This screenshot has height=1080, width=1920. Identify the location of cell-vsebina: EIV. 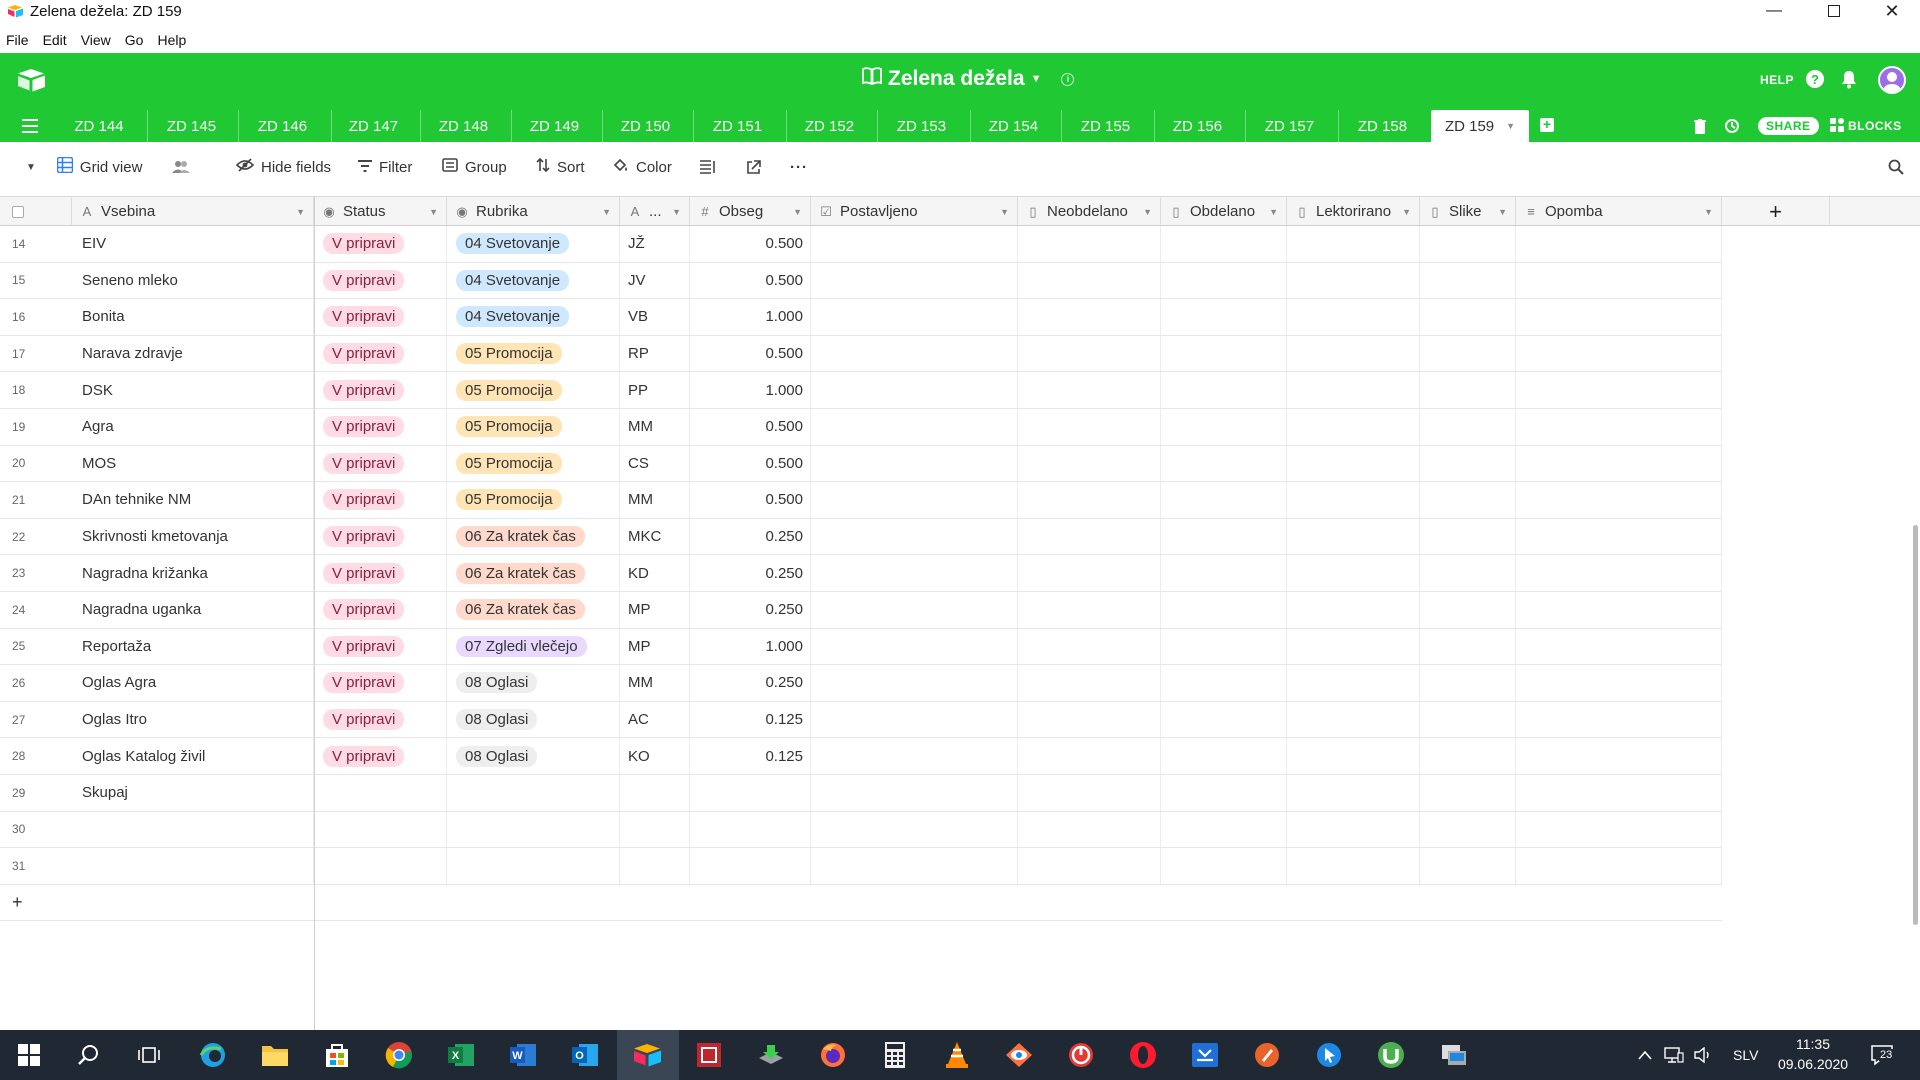
(193, 244).